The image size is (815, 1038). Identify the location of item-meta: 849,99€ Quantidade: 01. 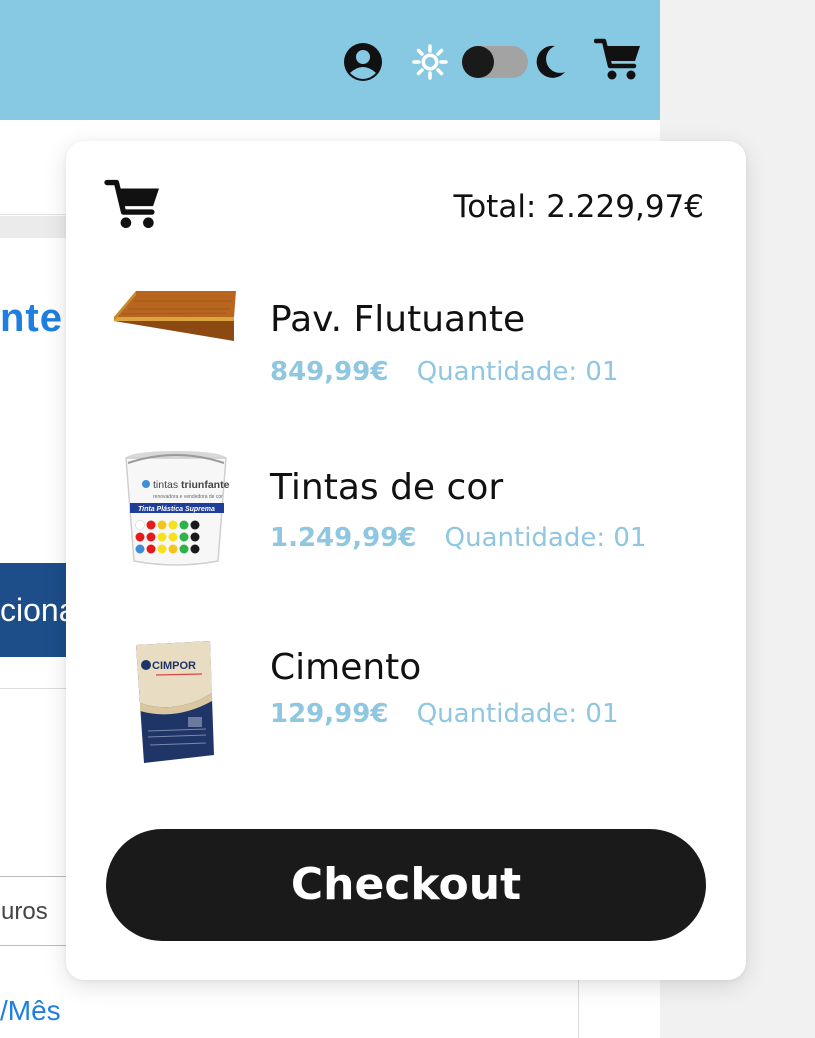
(444, 372).